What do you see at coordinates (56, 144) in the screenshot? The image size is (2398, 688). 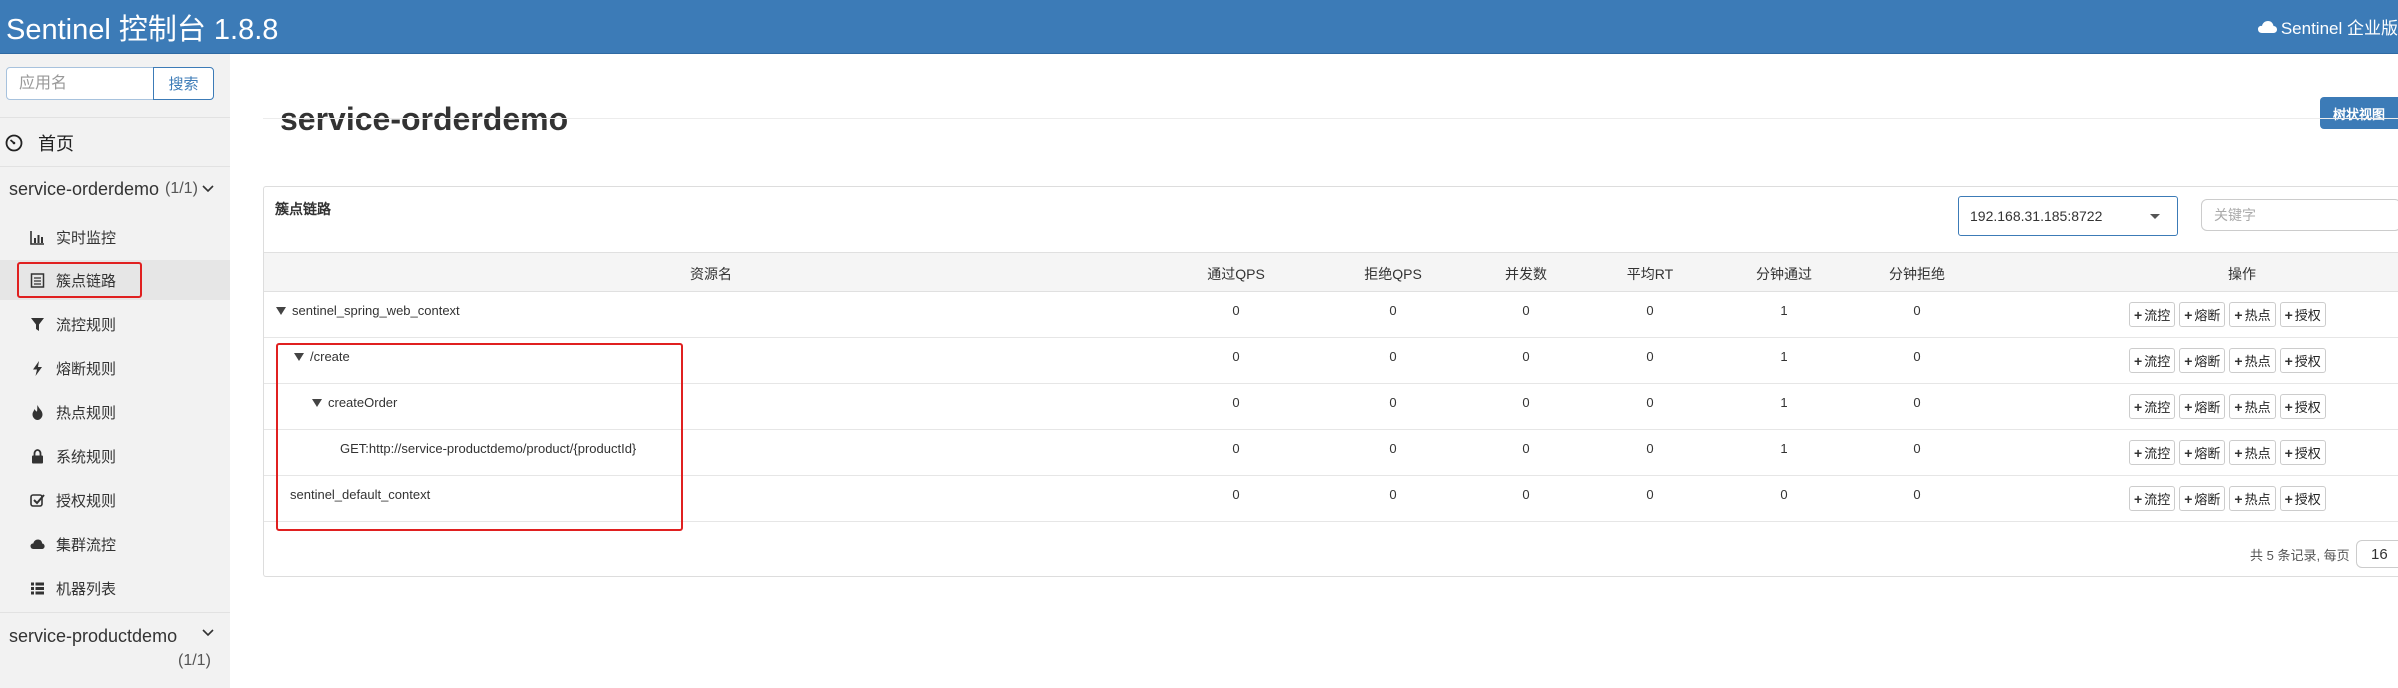 I see `home-label: 首页` at bounding box center [56, 144].